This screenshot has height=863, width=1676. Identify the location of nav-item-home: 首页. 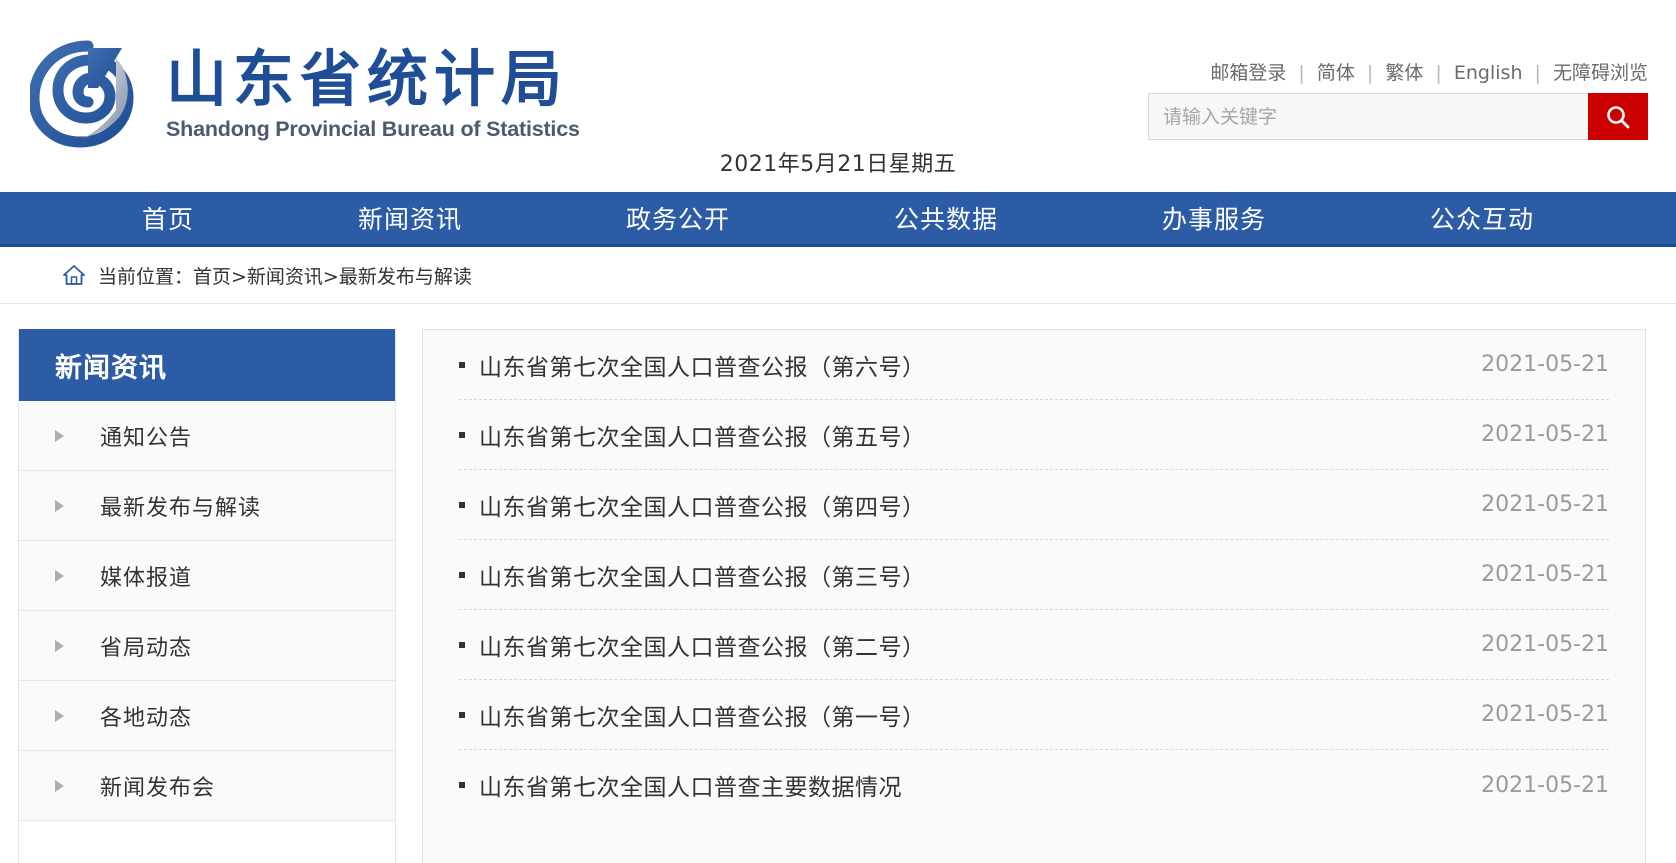
(168, 218).